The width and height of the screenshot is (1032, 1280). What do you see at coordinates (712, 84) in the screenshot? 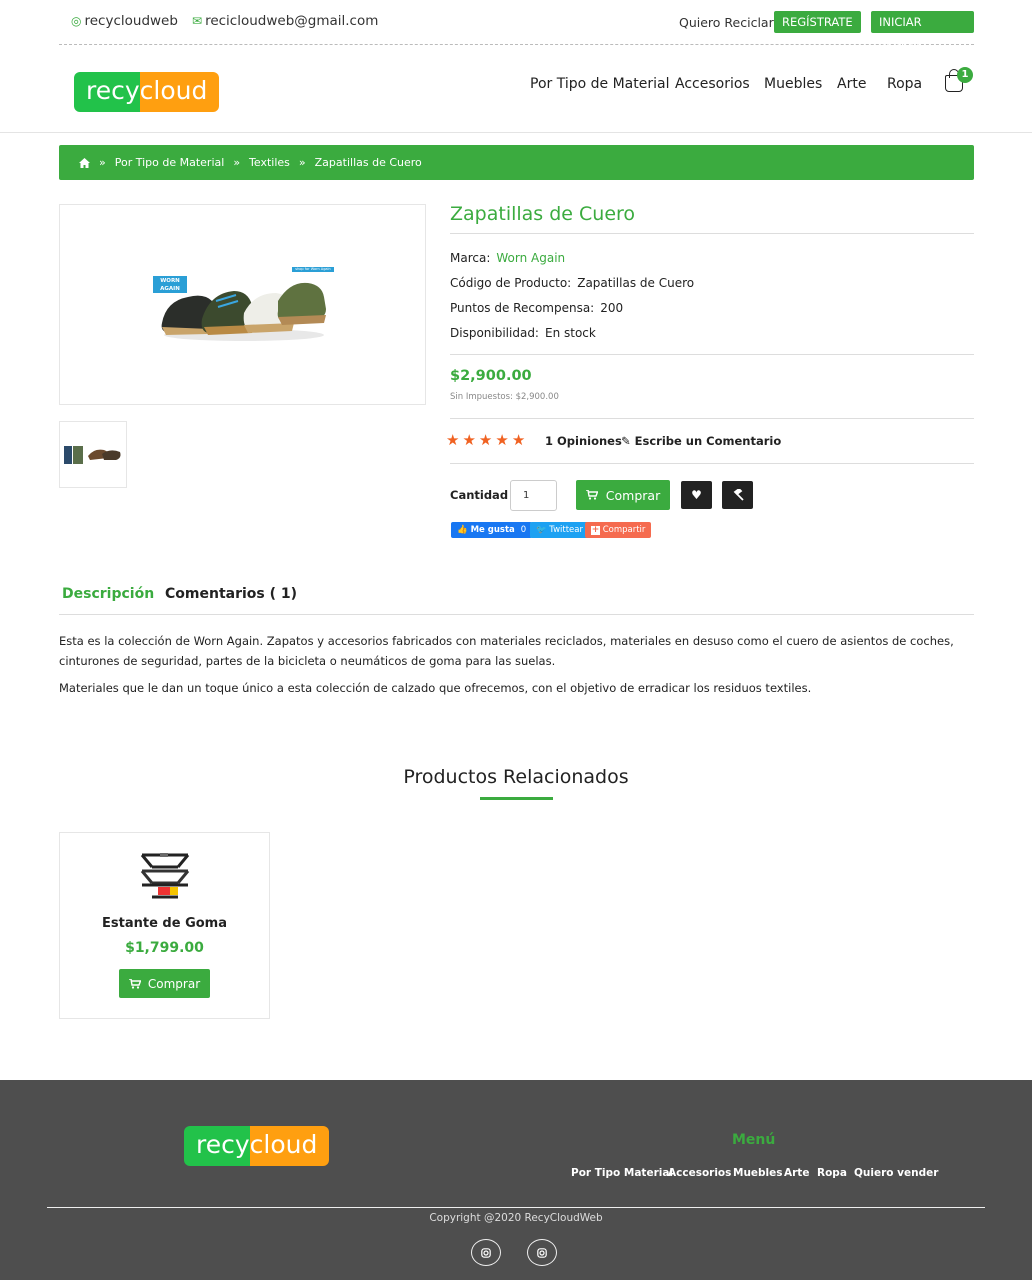
I see `nav-item-accesorios: Accesorios` at bounding box center [712, 84].